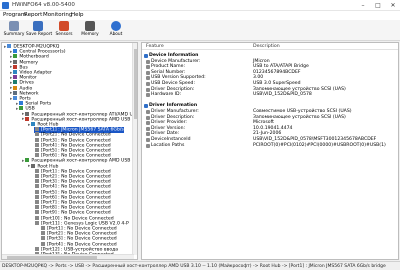  Describe the element at coordinates (200, 30) in the screenshot. I see `toolbar: Summary Save Report Sensors Memory About` at that location.